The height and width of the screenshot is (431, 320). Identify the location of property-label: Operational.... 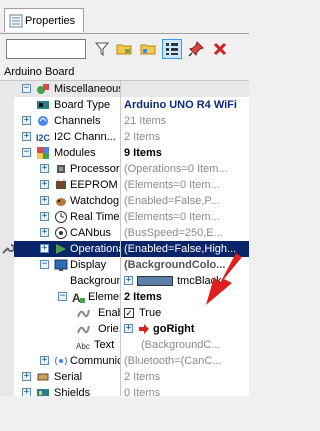
(95, 249).